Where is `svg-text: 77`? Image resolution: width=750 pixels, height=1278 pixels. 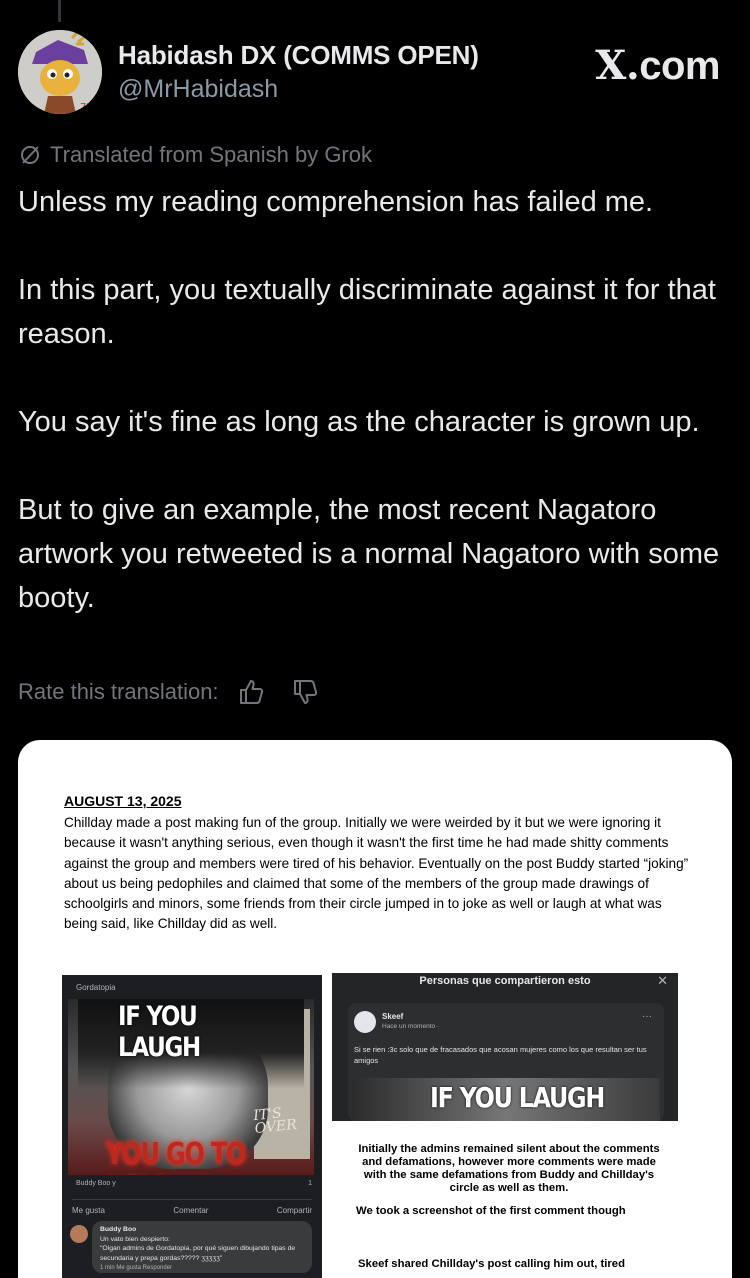 svg-text: 77 is located at coordinates (86, 107).